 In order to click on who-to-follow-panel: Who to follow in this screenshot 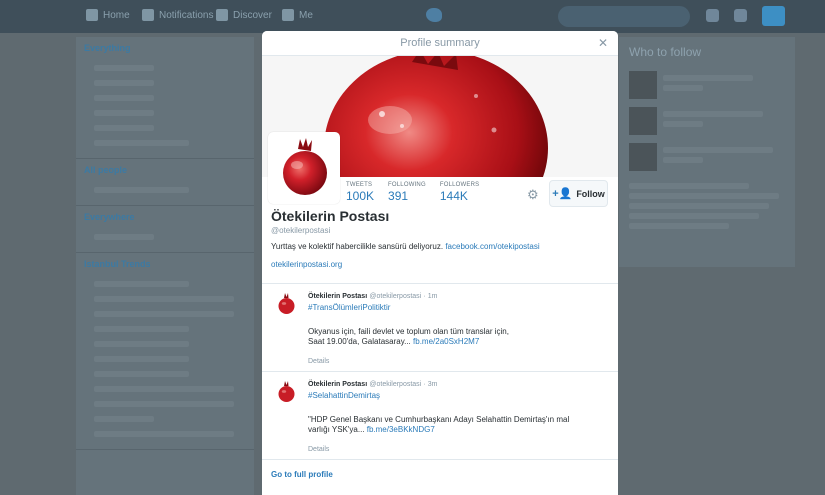, I will do `click(707, 152)`.